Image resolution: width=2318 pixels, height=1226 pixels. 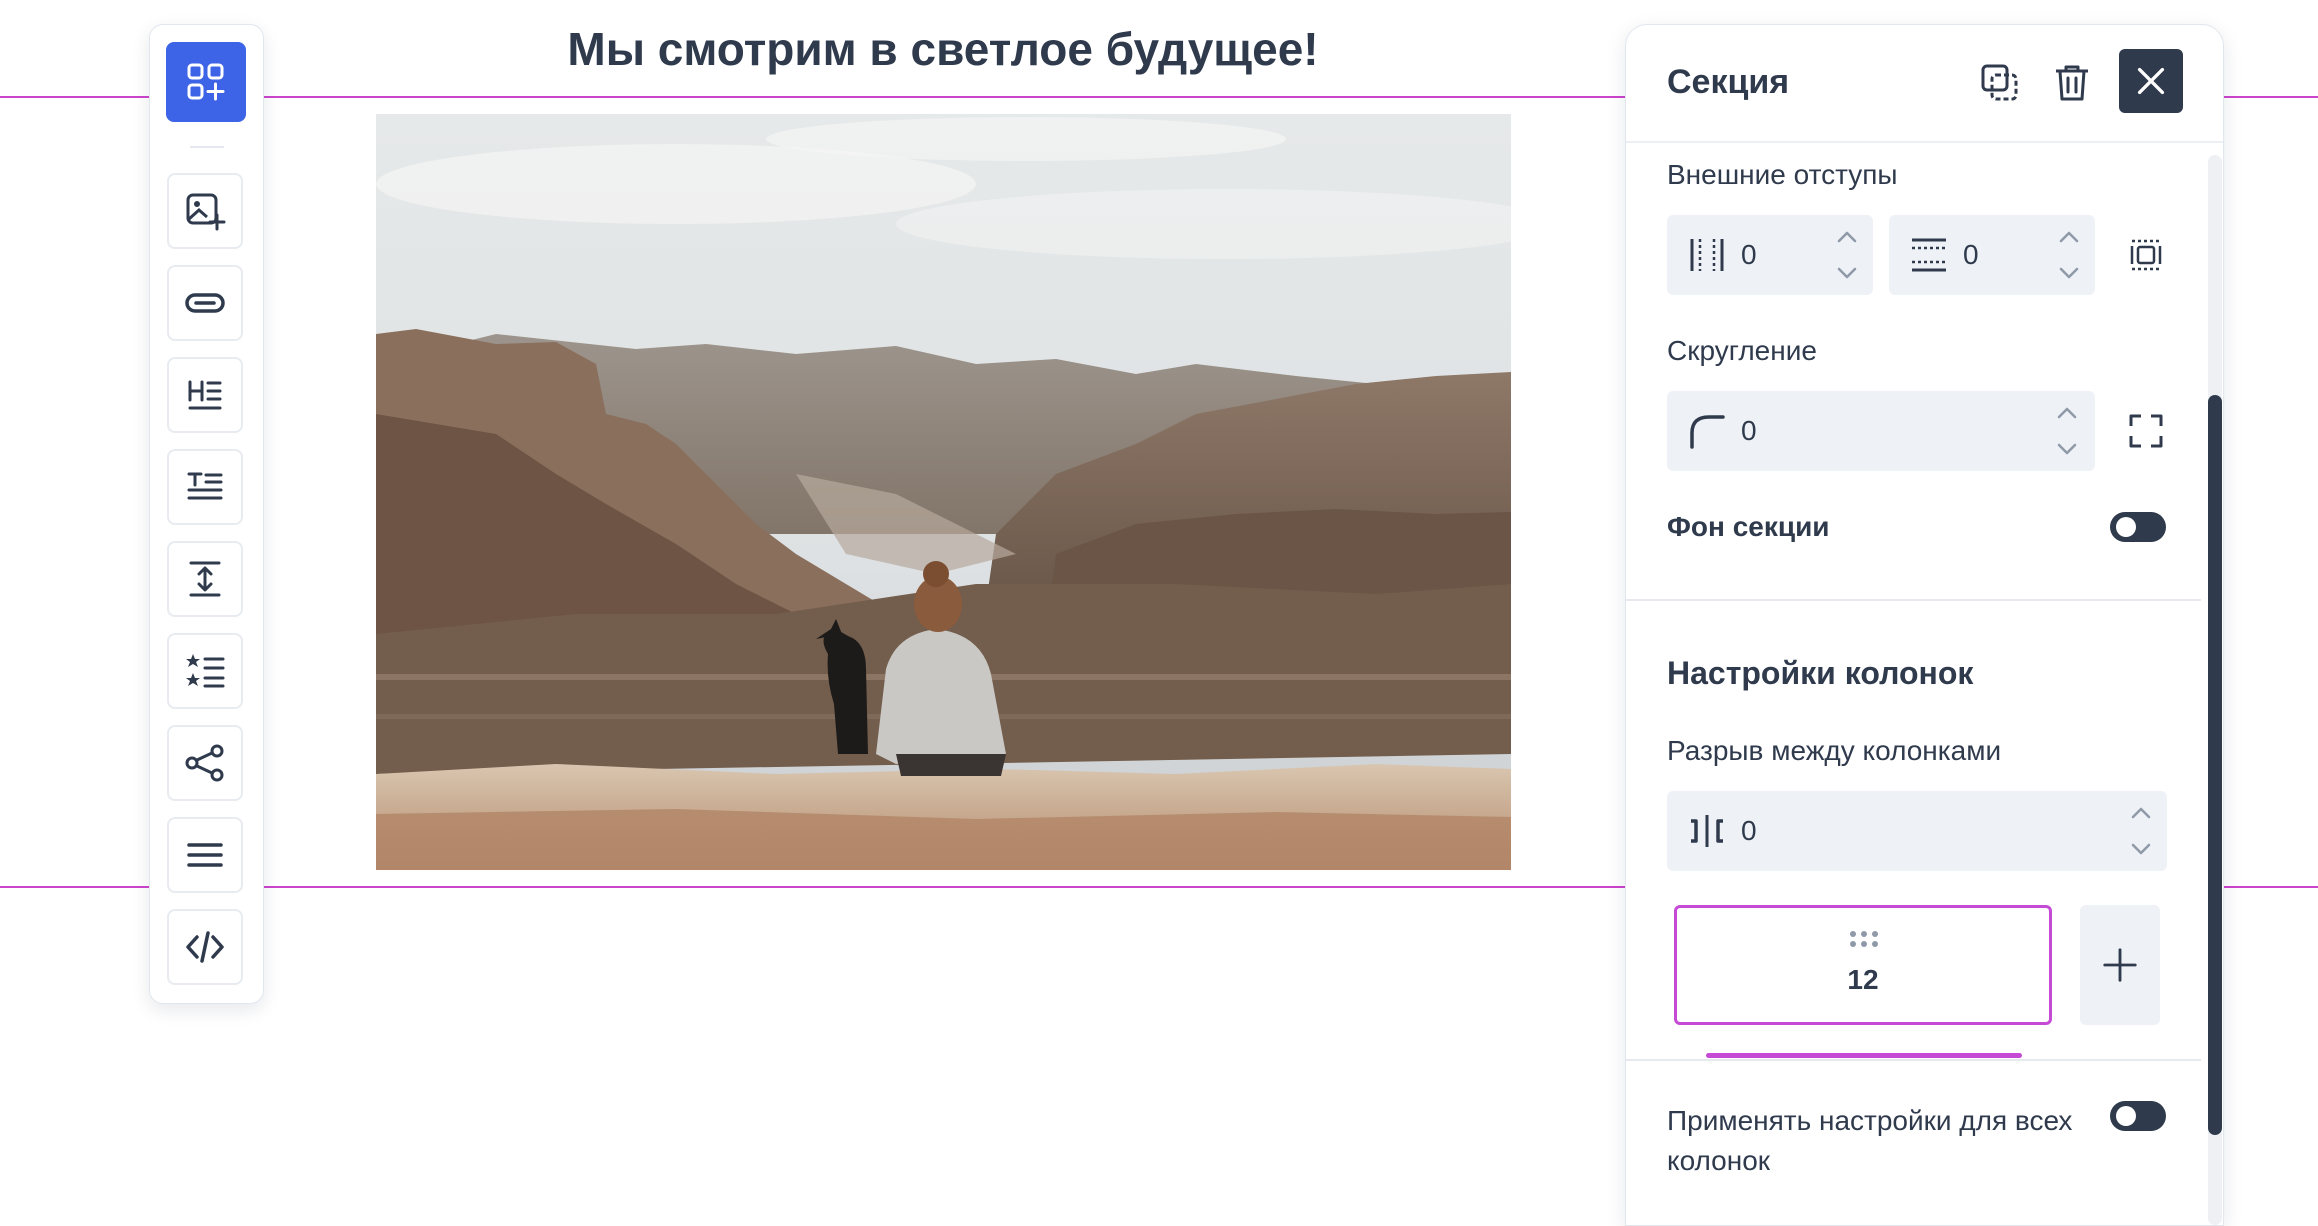 What do you see at coordinates (1917, 831) in the screenshot?
I see `column-gap-input: 0` at bounding box center [1917, 831].